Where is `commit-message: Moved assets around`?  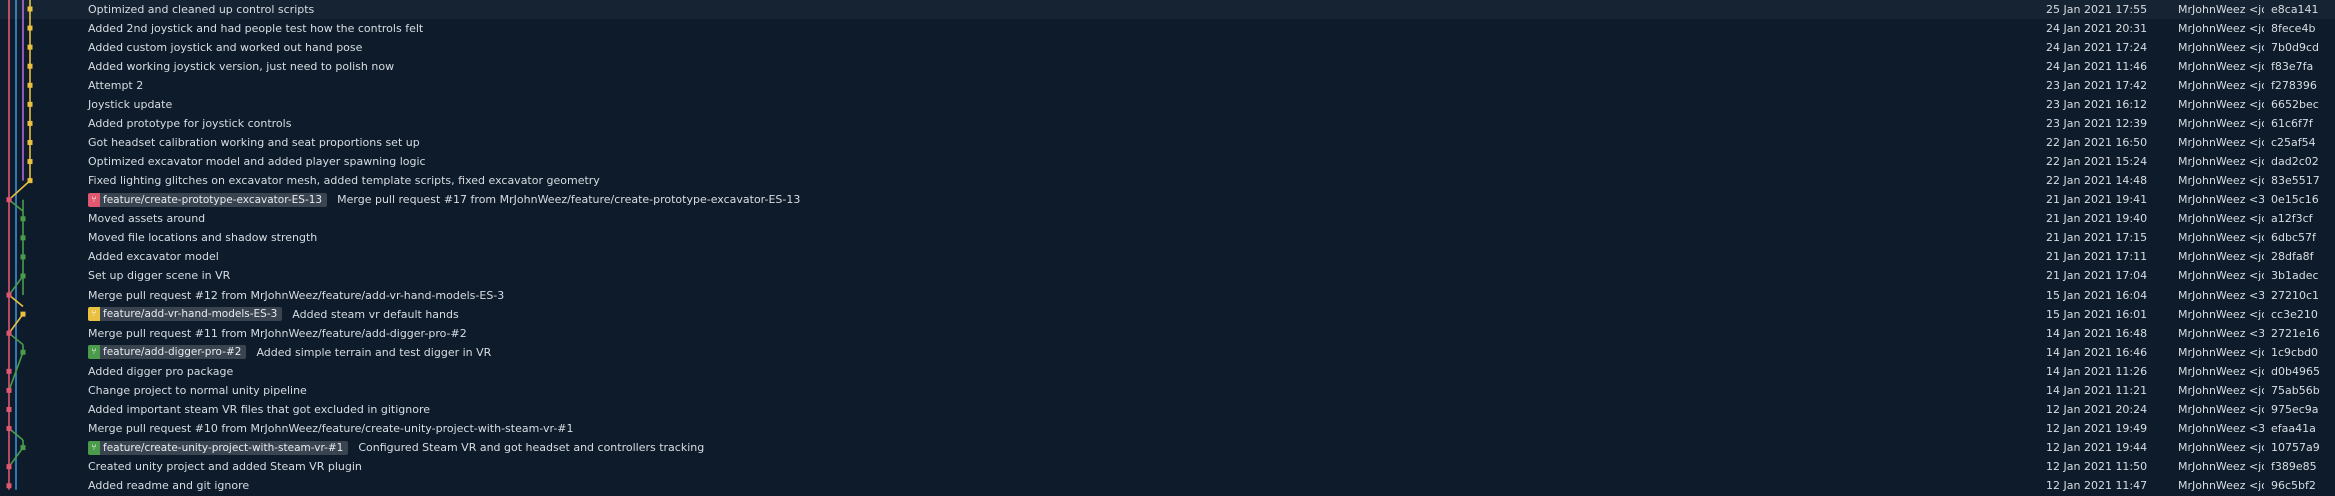
commit-message: Moved assets around is located at coordinates (147, 219).